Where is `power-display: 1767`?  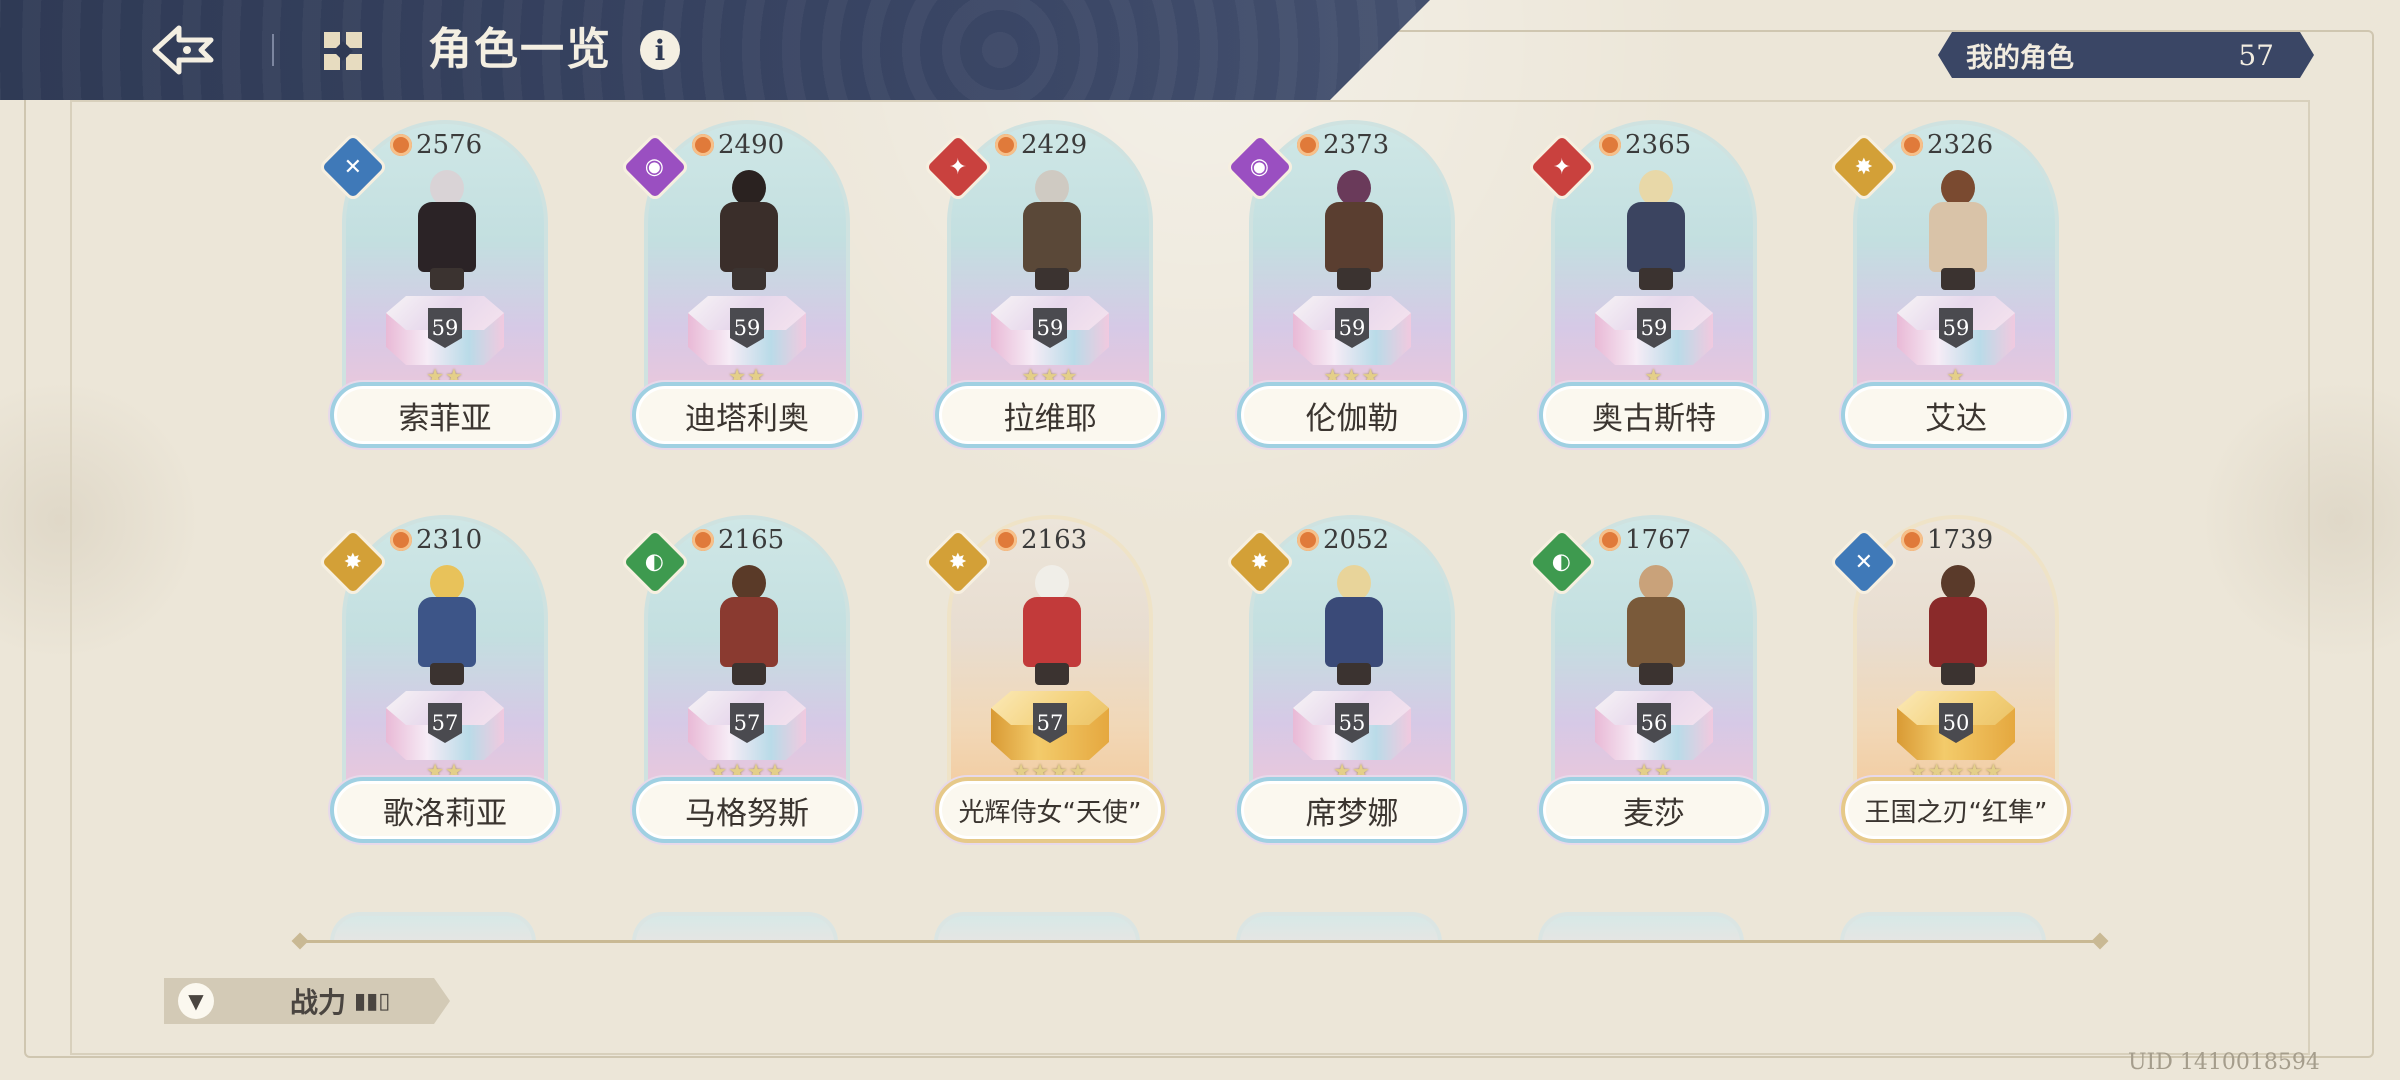 power-display: 1767 is located at coordinates (1645, 540).